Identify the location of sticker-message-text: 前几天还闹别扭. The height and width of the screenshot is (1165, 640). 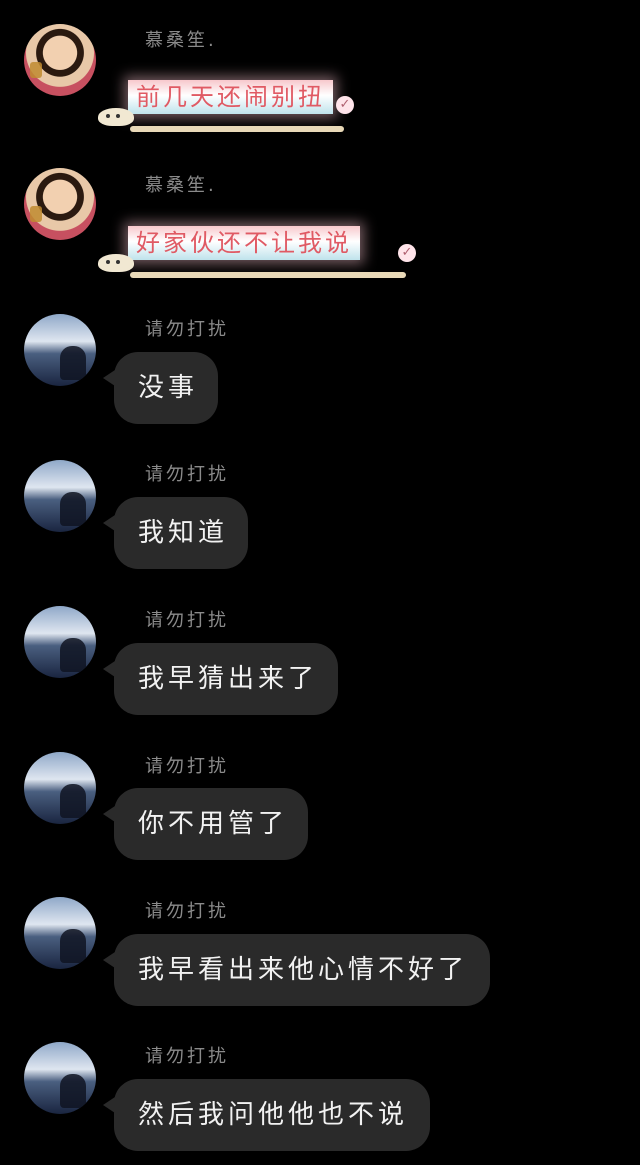
(230, 97).